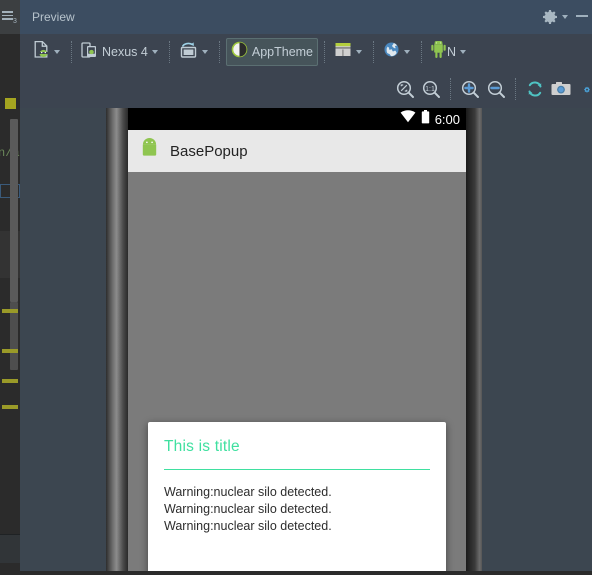  I want to click on device-phone-icon, so click(89, 52).